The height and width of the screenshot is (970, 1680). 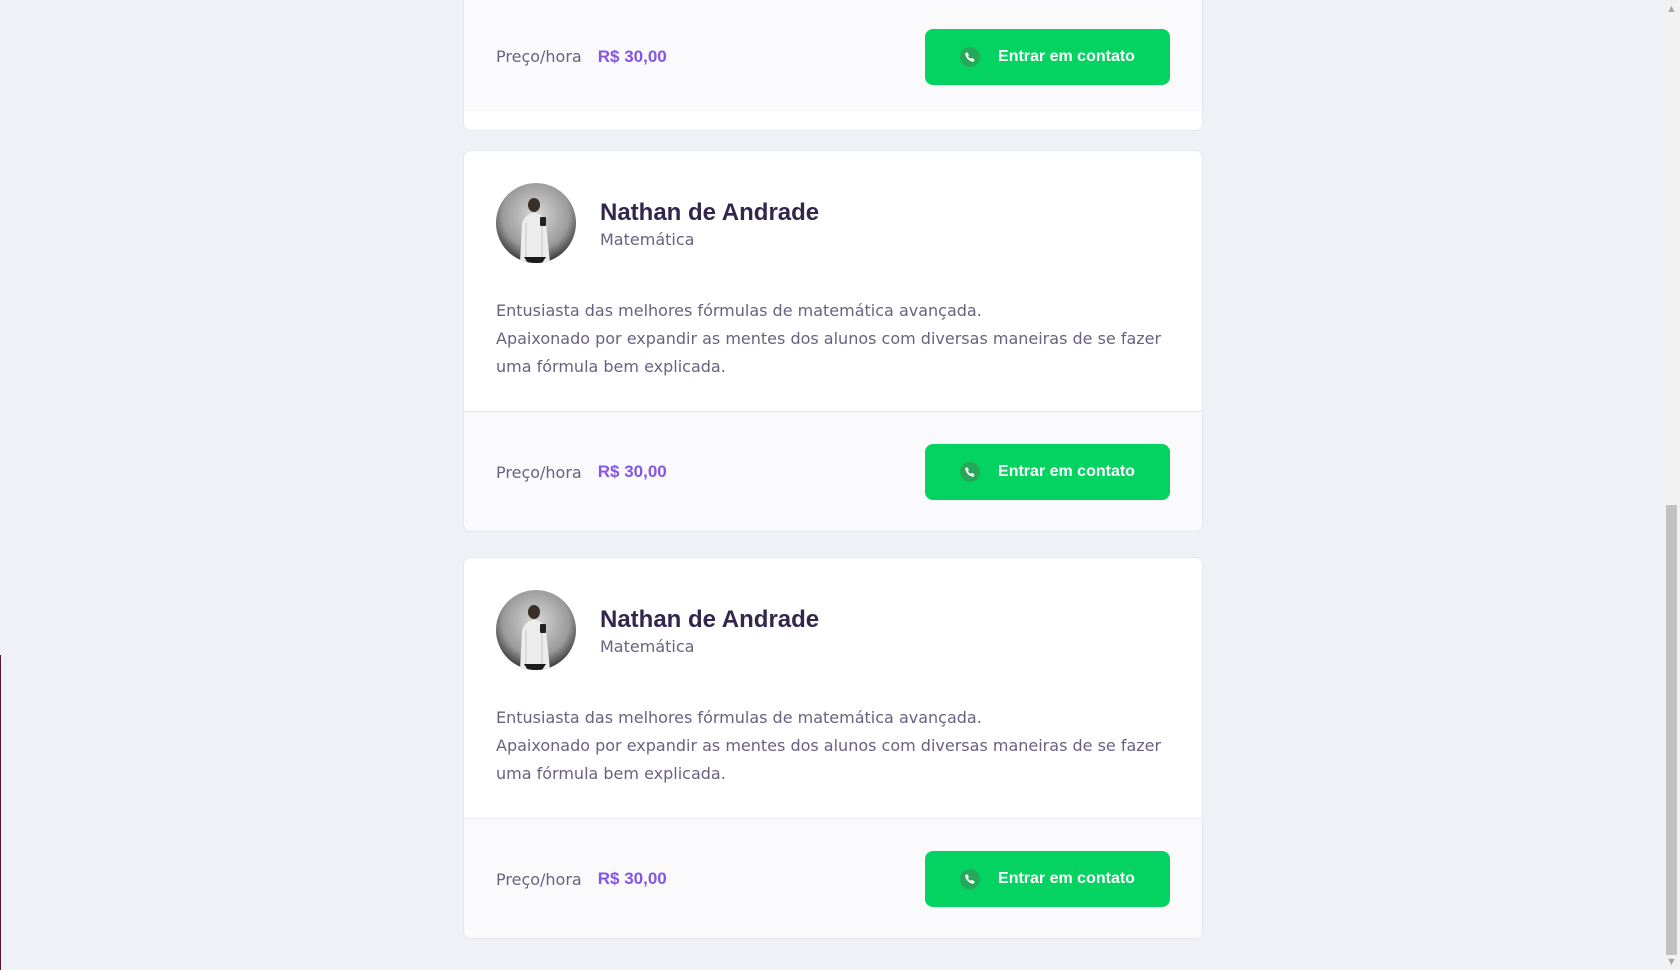 I want to click on teacher-card: Preço/hora R$ 30,00 Entrar em contato, so click(x=833, y=65).